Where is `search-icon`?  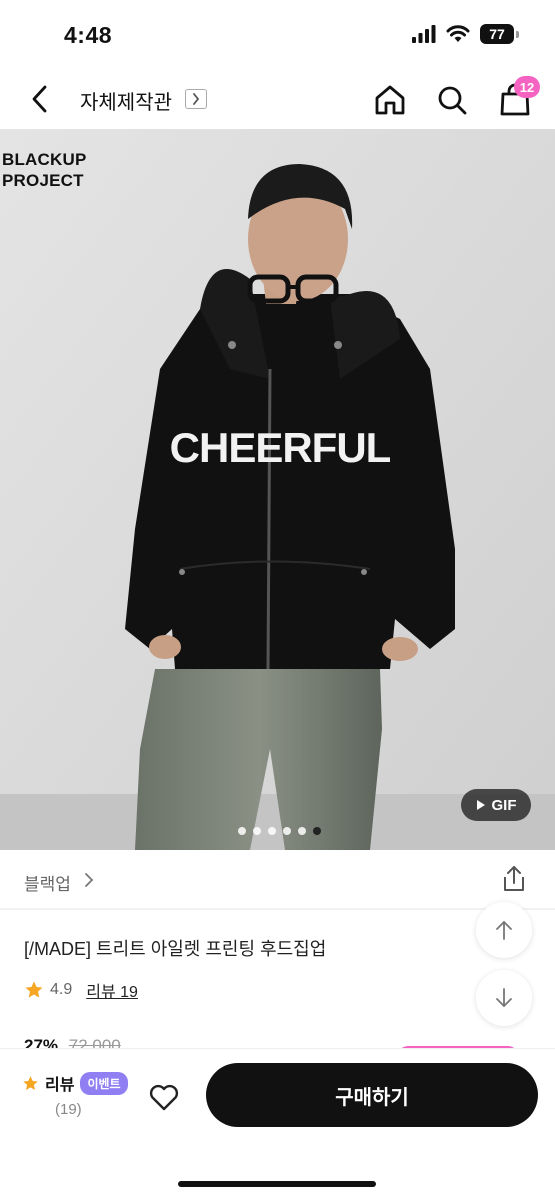
search-icon is located at coordinates (452, 100).